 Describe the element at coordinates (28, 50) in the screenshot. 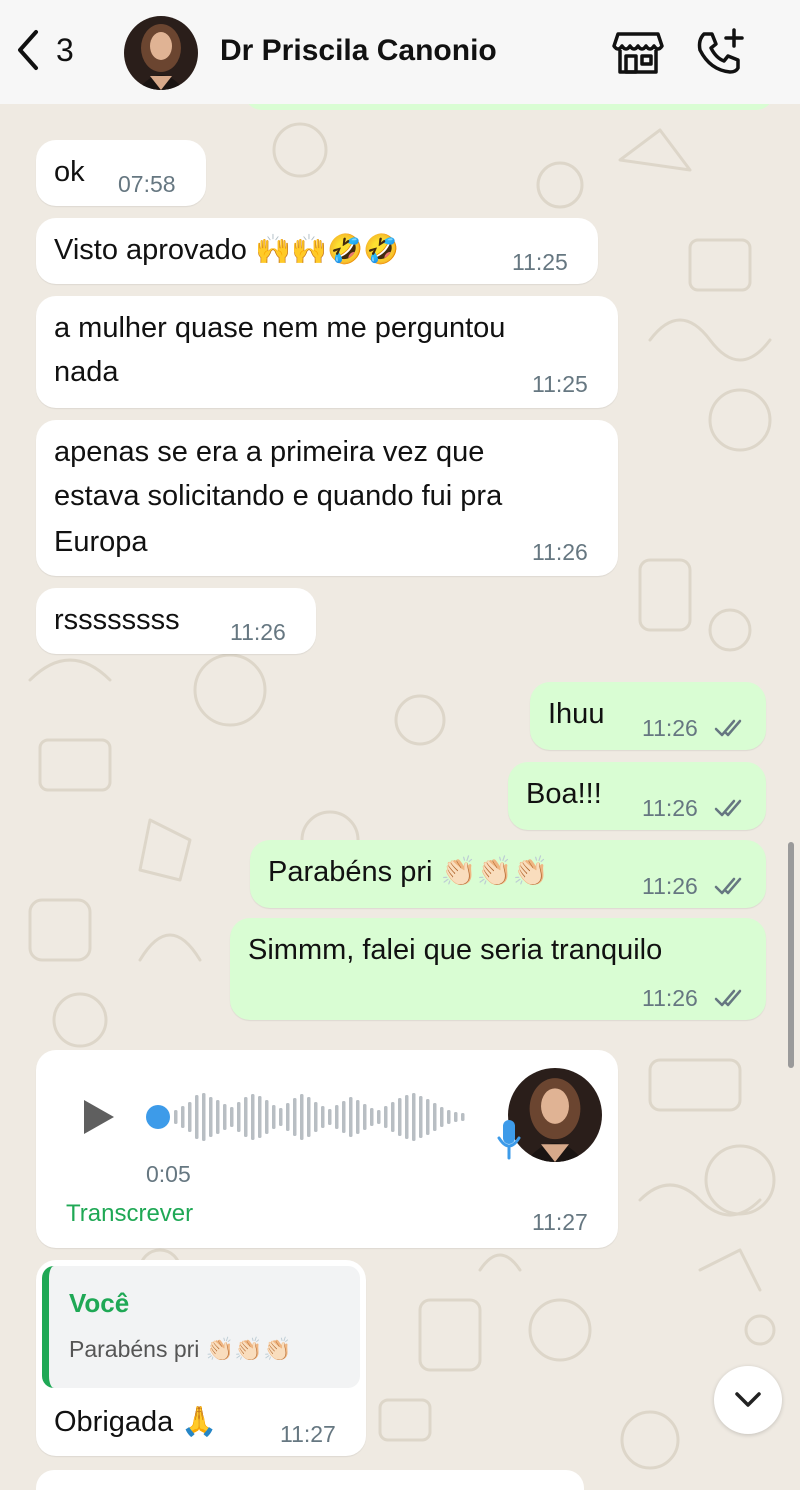

I see `back-chevron-icon` at that location.